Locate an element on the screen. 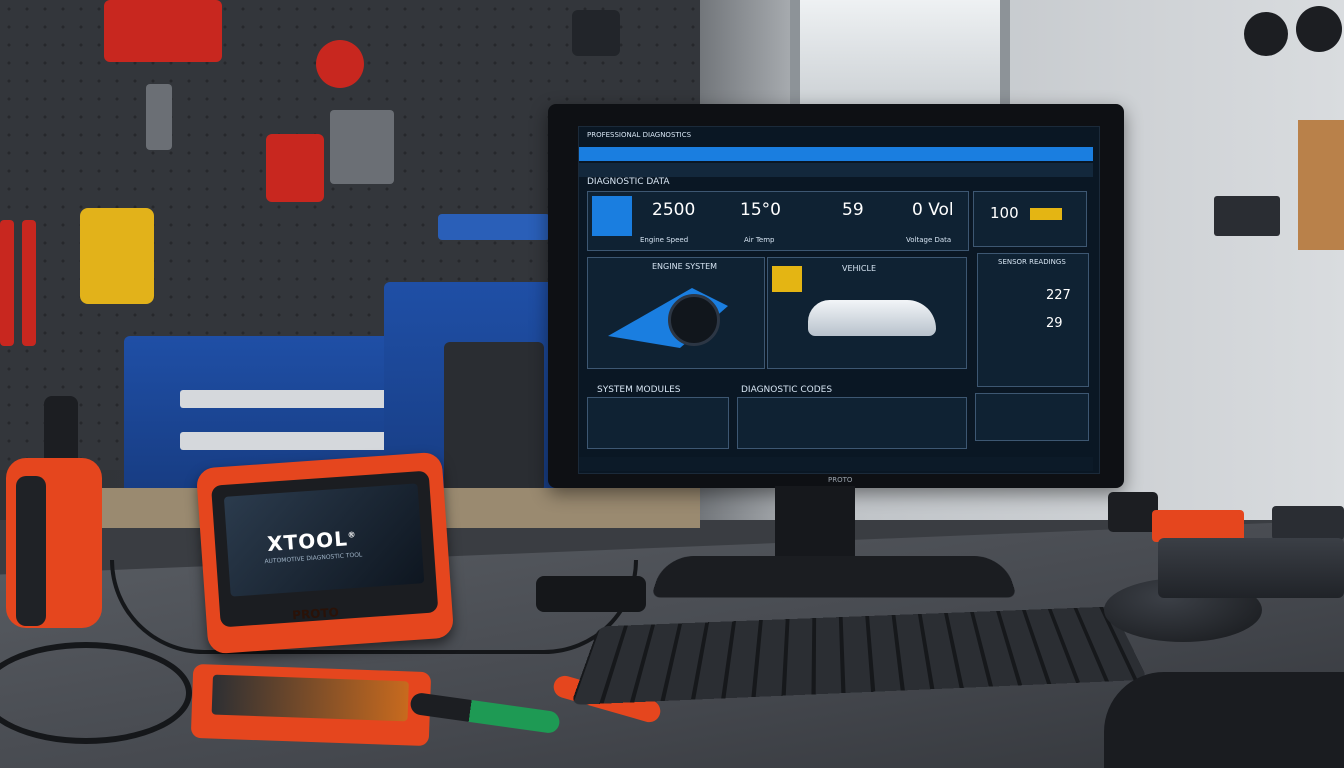 This screenshot has width=1344, height=768. blue-tool-tray is located at coordinates (494, 227).